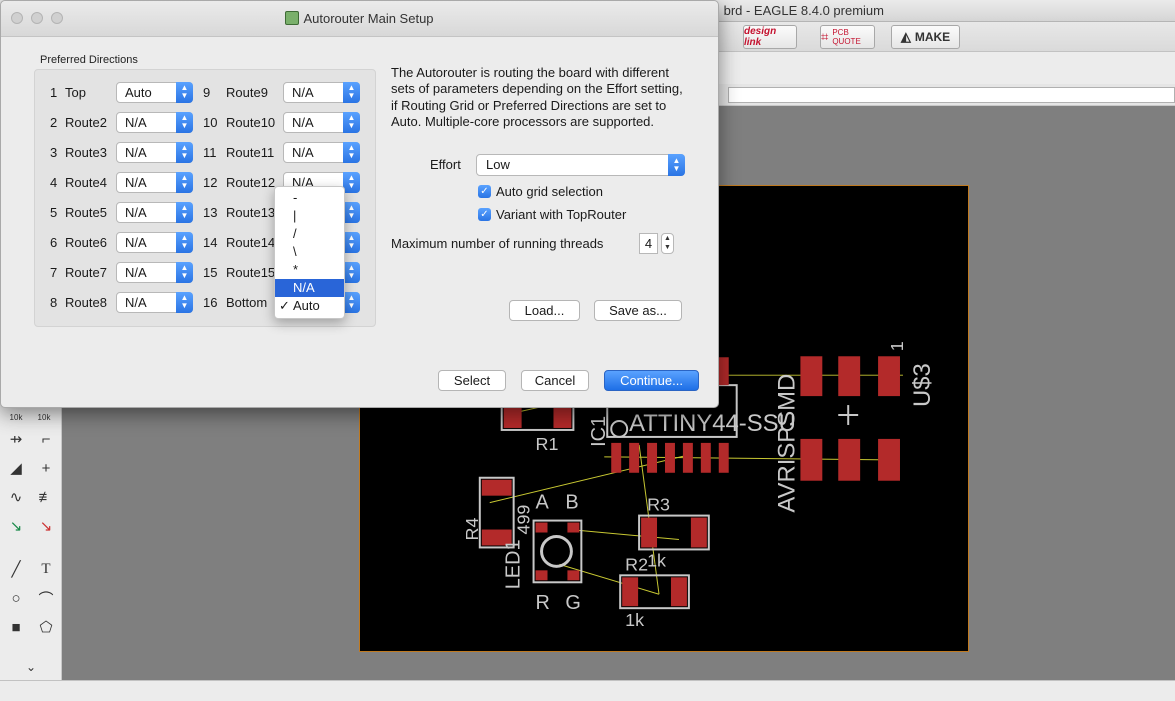  What do you see at coordinates (89, 60) in the screenshot?
I see `preferred-directions-label: Preferred Directions` at bounding box center [89, 60].